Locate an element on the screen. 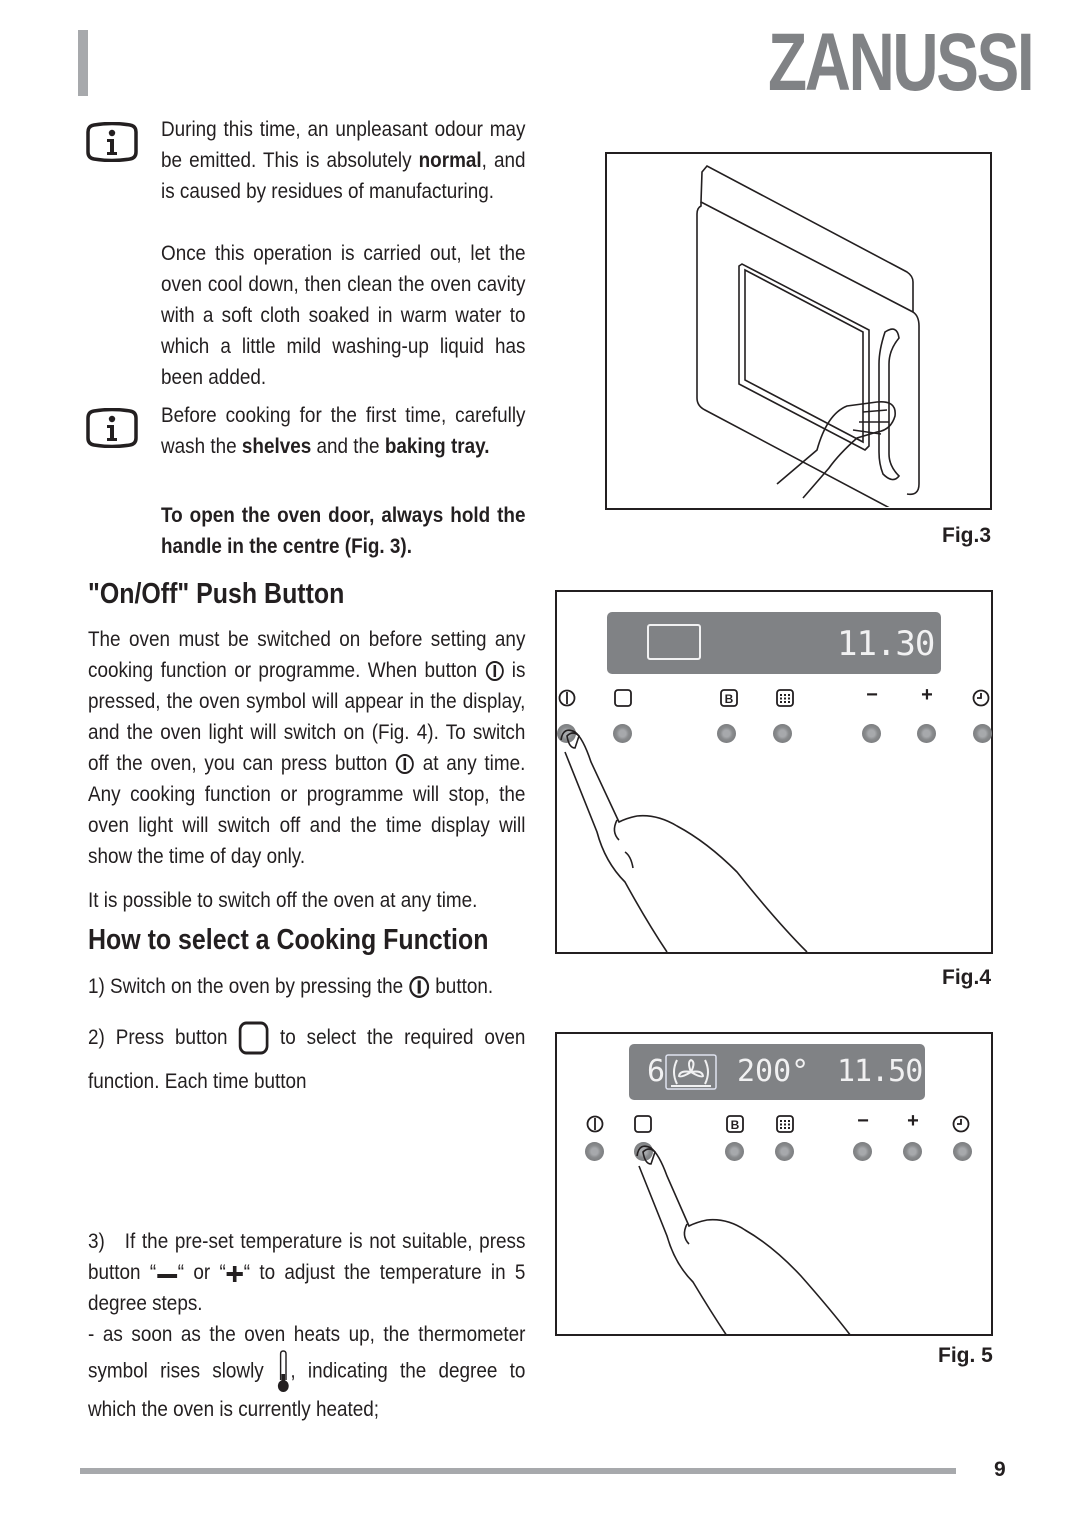 The image size is (1080, 1532). figure-3-label: Fig.3 is located at coordinates (967, 535).